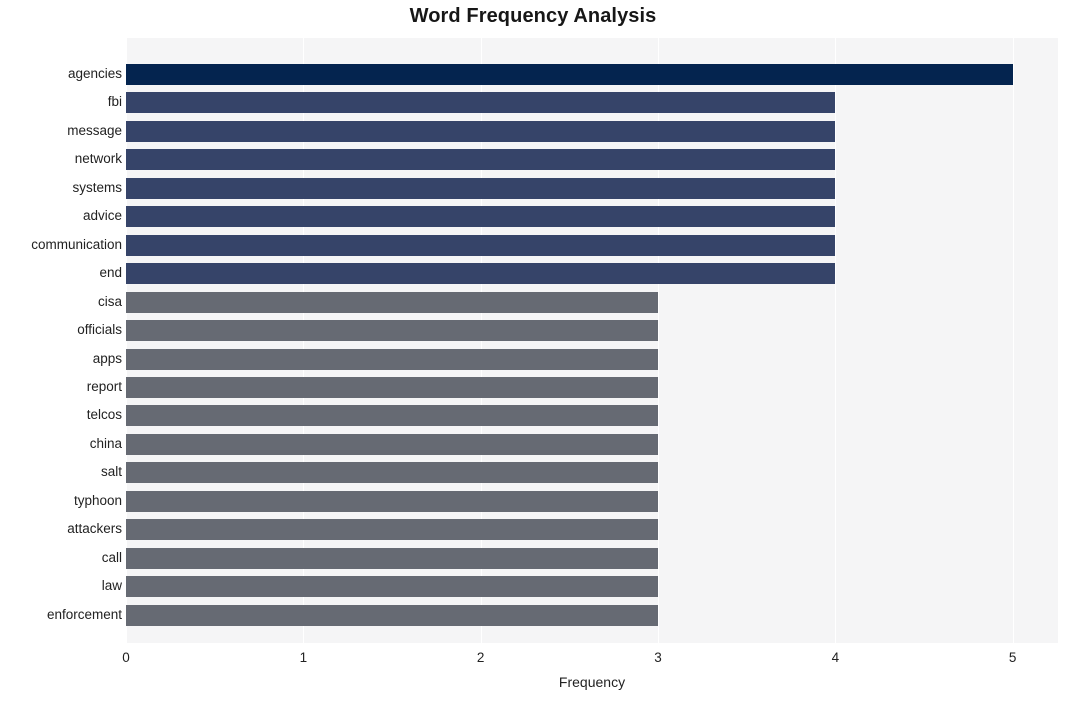 The width and height of the screenshot is (1066, 701). Describe the element at coordinates (392, 416) in the screenshot. I see `bar-telcos` at that location.